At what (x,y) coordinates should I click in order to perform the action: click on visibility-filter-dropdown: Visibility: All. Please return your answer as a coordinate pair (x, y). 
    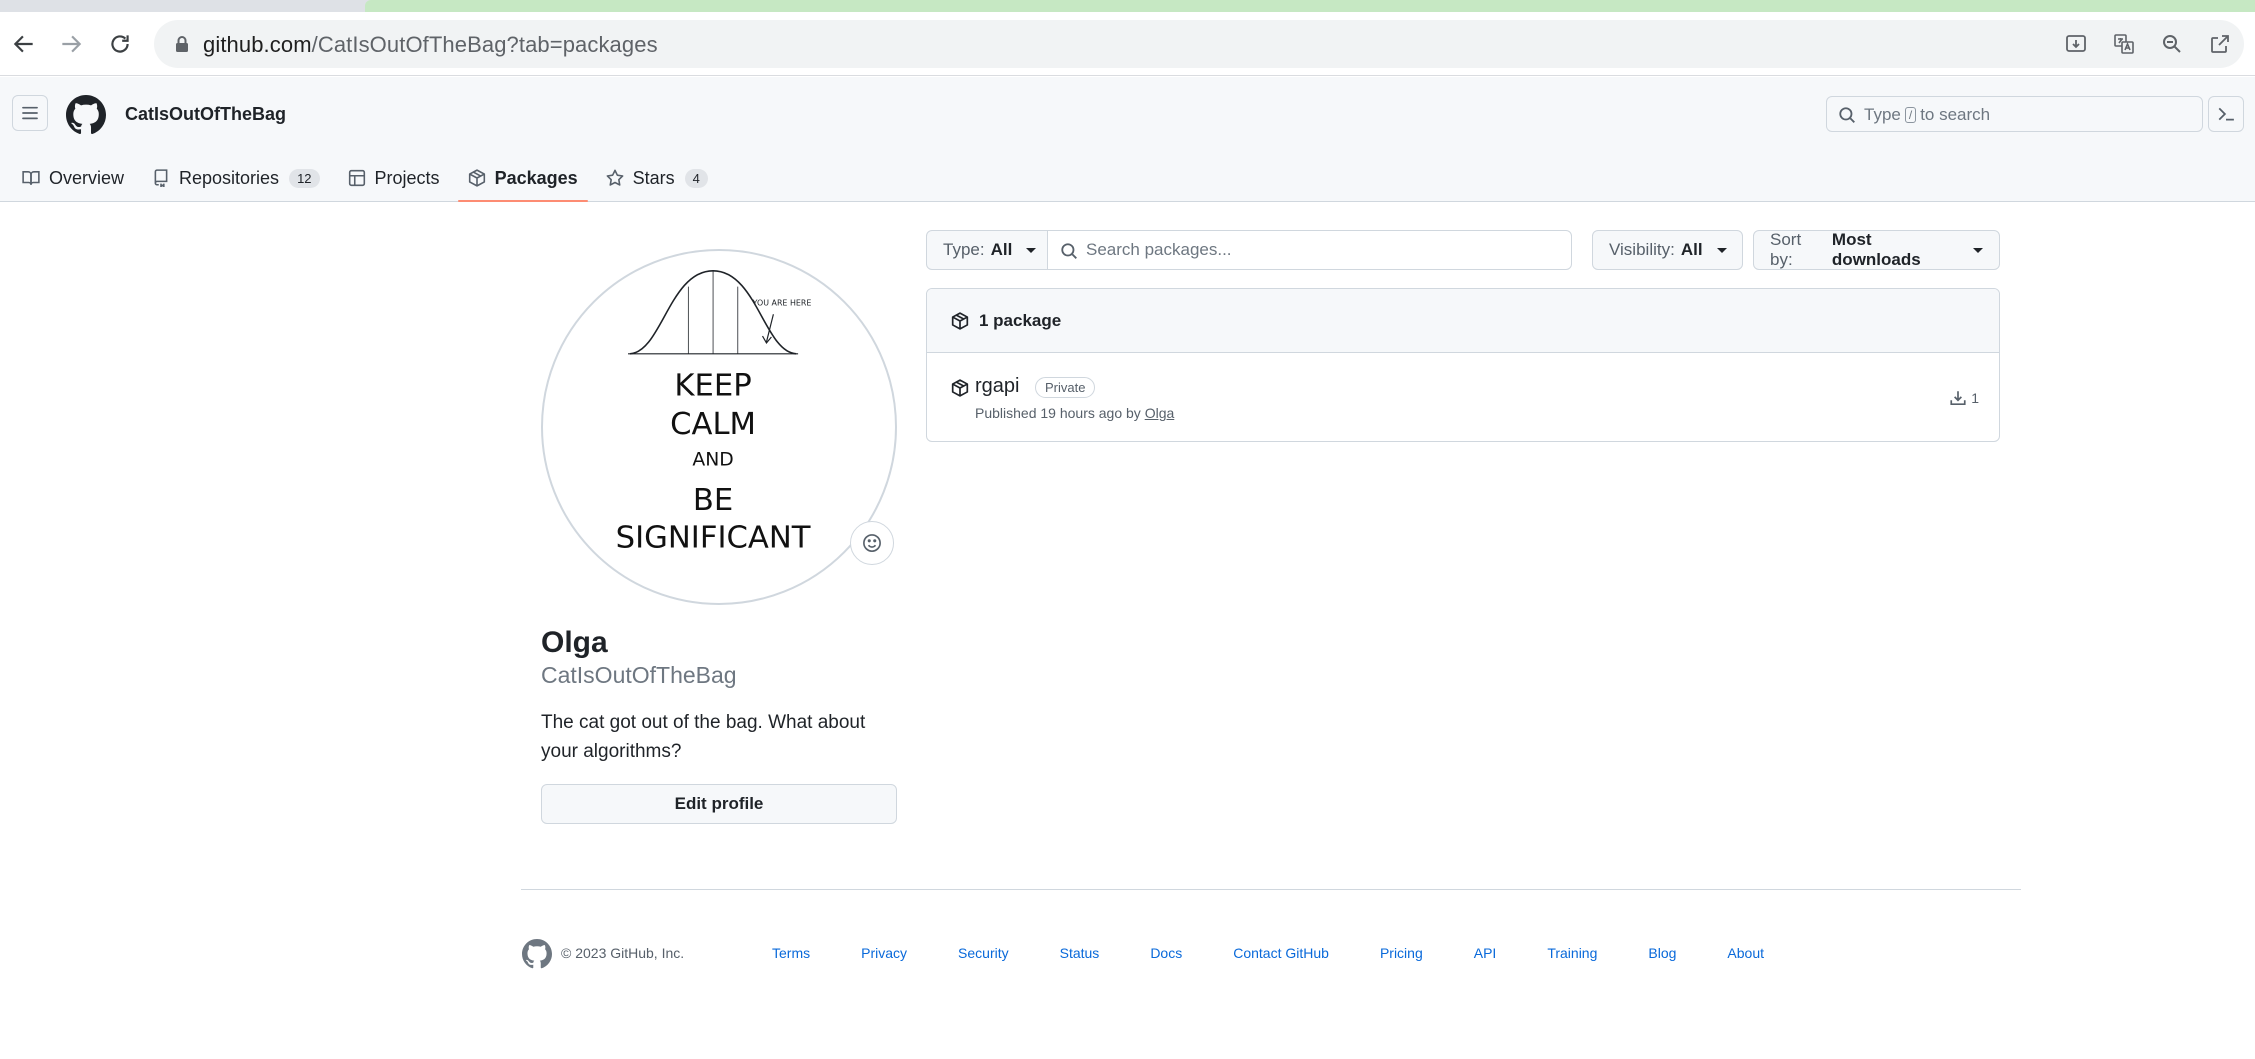
    Looking at the image, I should click on (1667, 250).